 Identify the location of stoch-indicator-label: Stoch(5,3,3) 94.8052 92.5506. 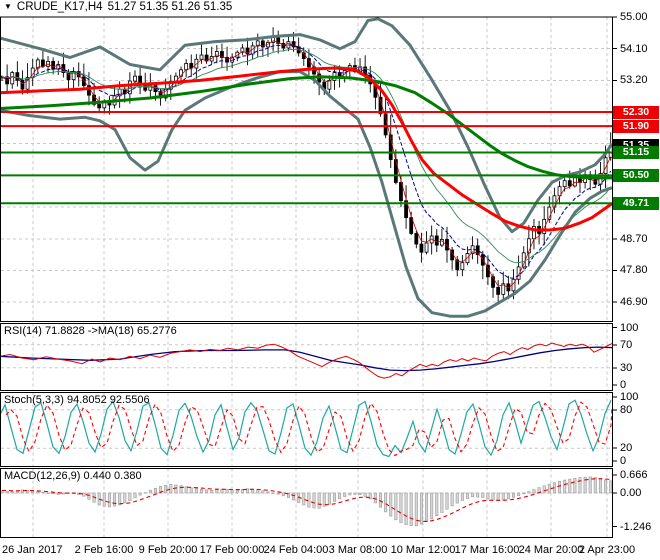
(77, 400).